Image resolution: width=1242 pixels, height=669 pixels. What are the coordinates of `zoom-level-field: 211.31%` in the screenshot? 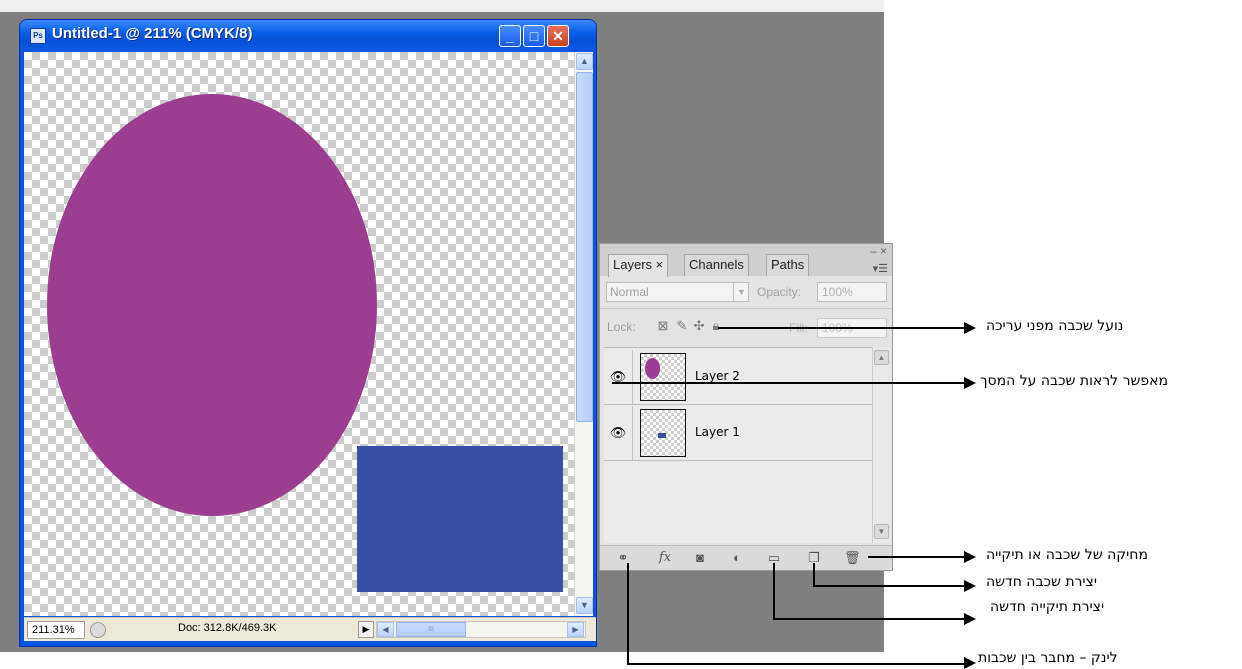 It's located at (56, 630).